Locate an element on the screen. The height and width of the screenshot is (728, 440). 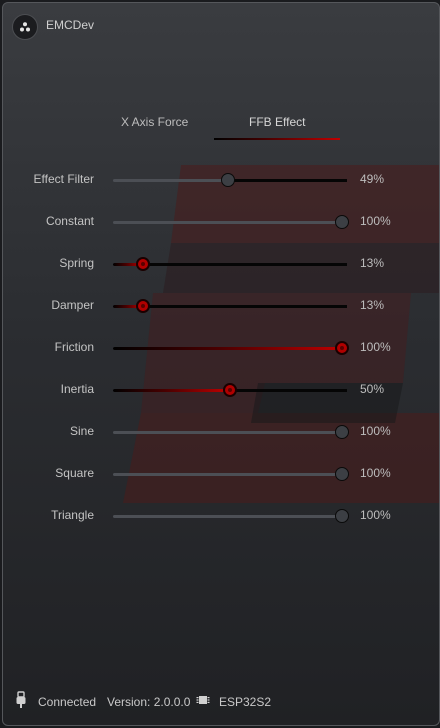
effect-row: Square 100% is located at coordinates (221, 476).